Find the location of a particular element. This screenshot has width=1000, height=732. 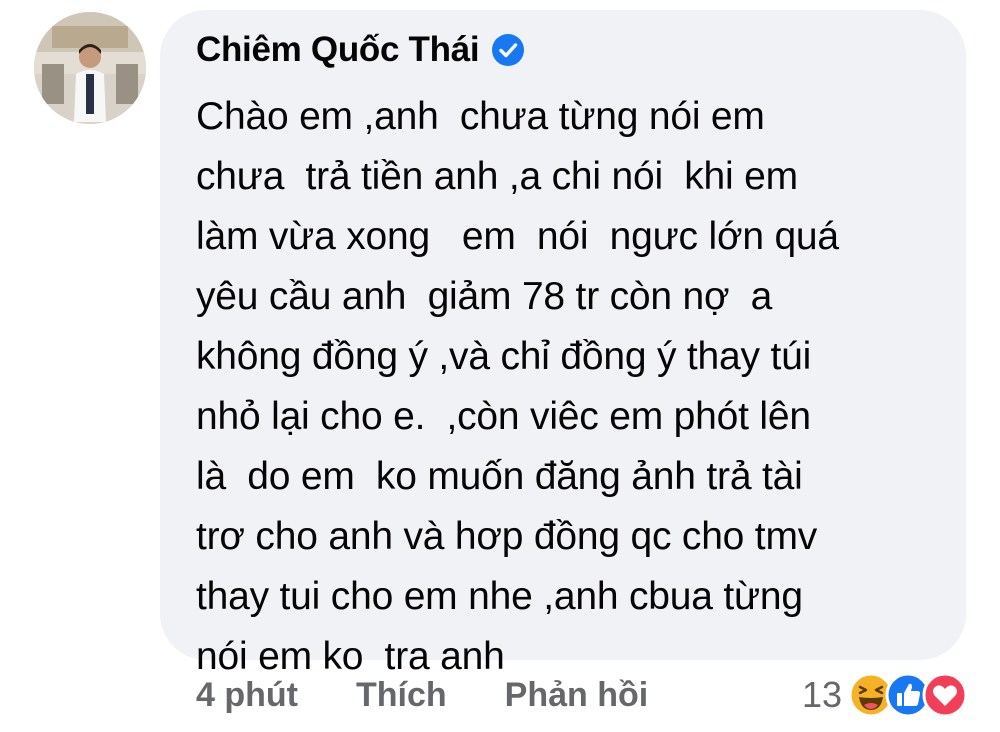

comment-line: yêu cầu anh giảm 78 tr còn nợ a is located at coordinates (484, 296).